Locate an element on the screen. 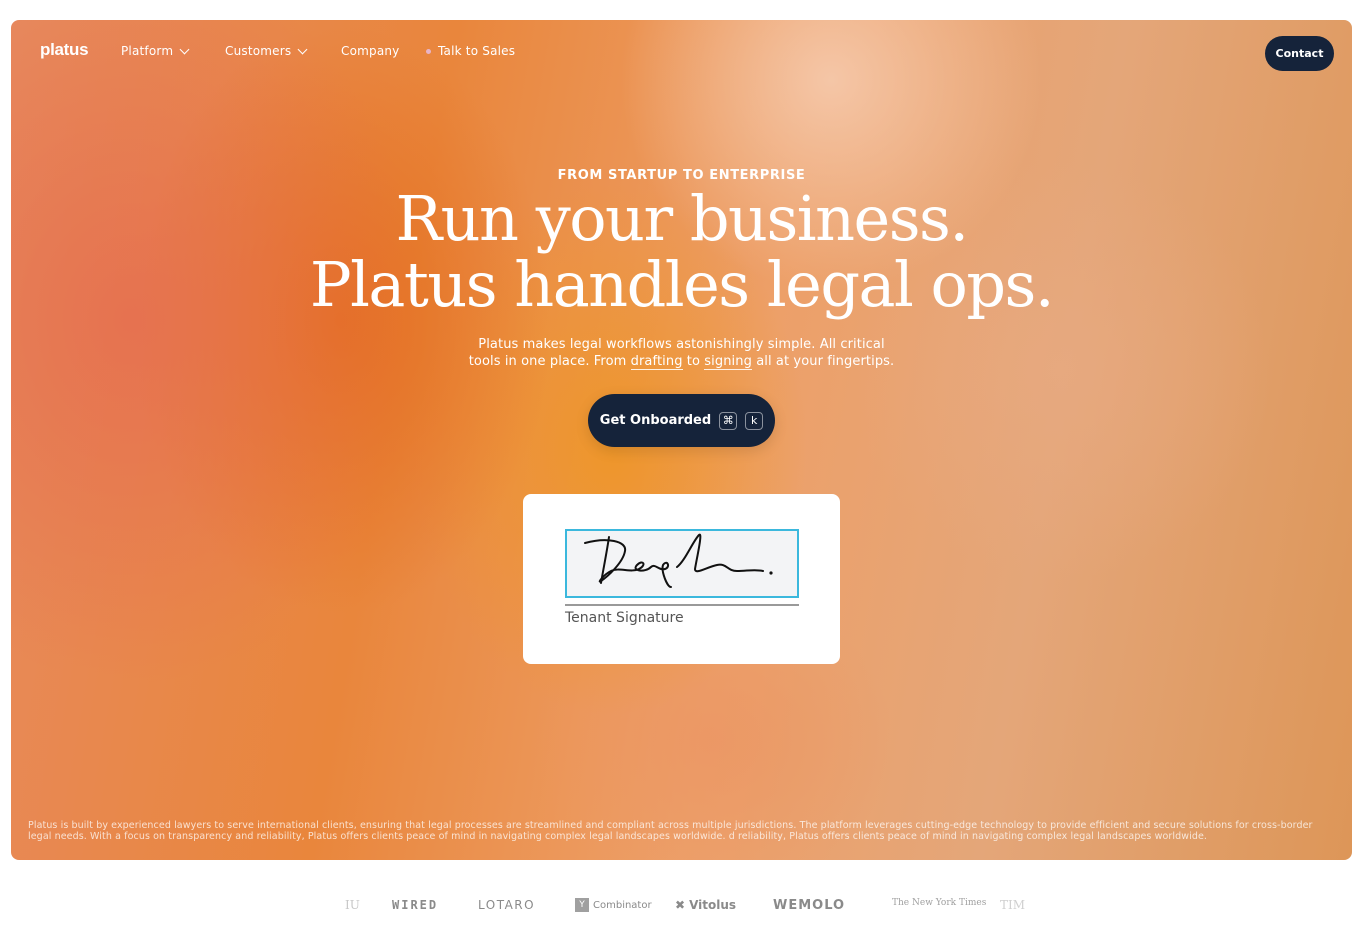 The width and height of the screenshot is (1363, 952). handwritten-signature is located at coordinates (678, 560).